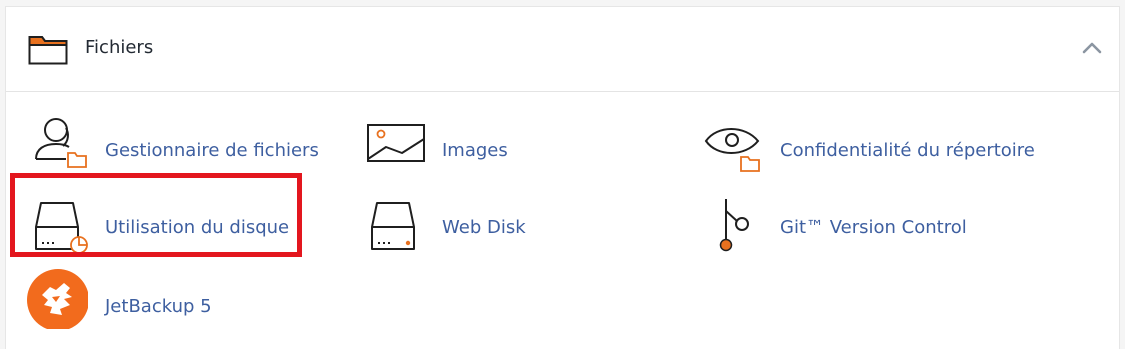 The image size is (1125, 349). I want to click on item-label: Gestionnaire de fichiers, so click(212, 150).